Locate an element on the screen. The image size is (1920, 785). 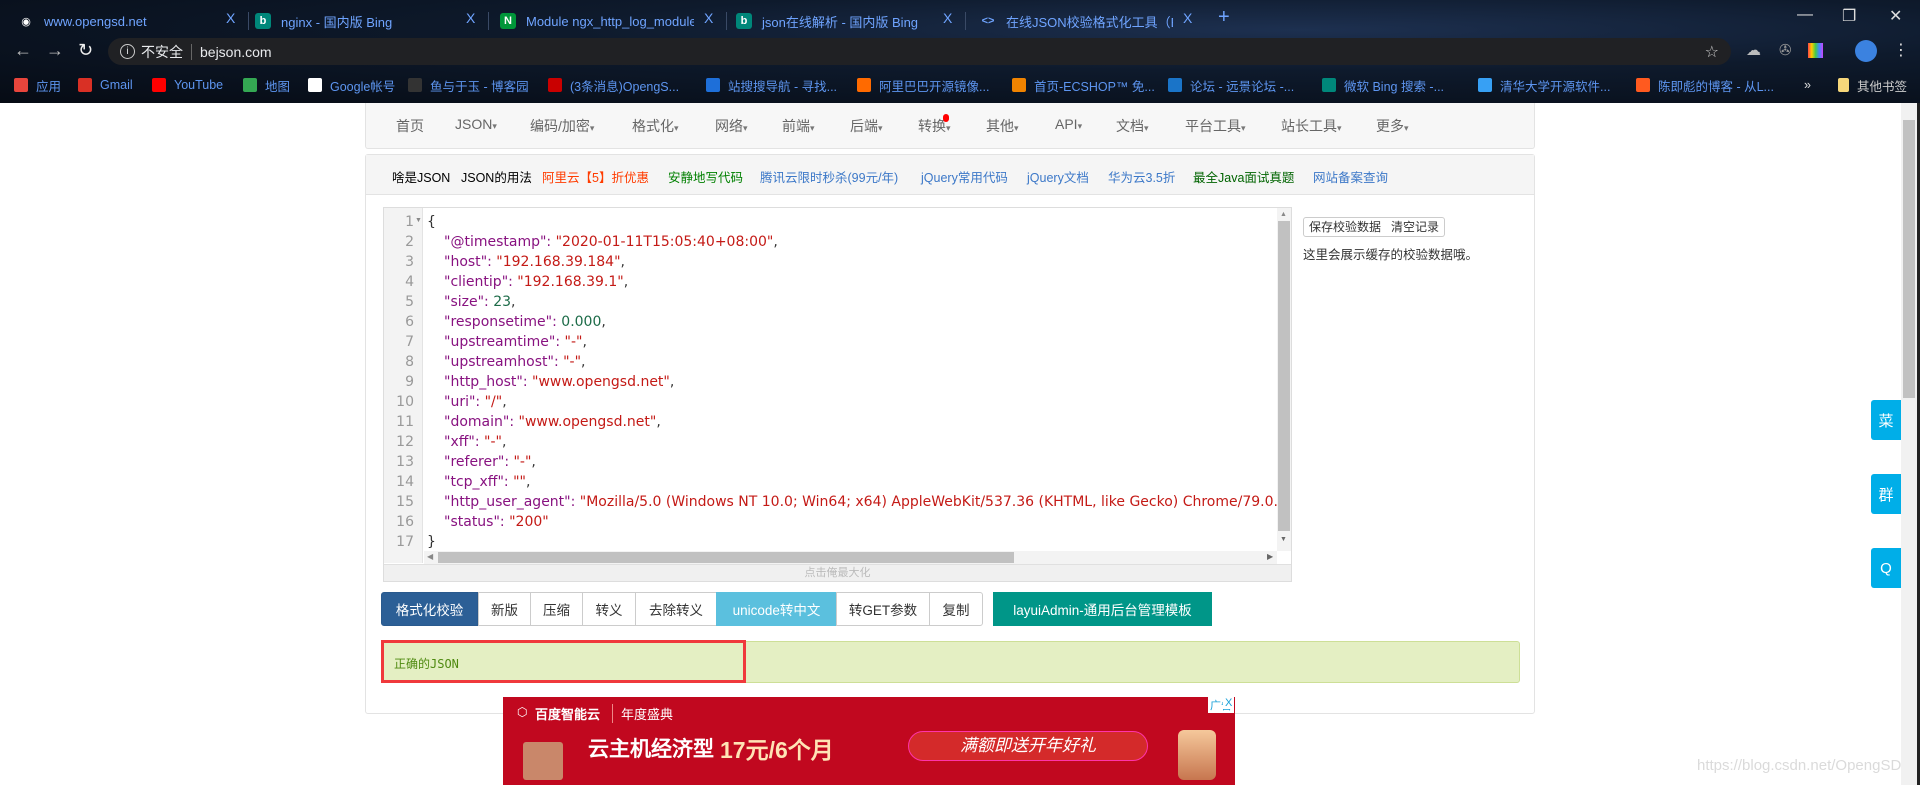
compress-button: 压缩 is located at coordinates (556, 609).